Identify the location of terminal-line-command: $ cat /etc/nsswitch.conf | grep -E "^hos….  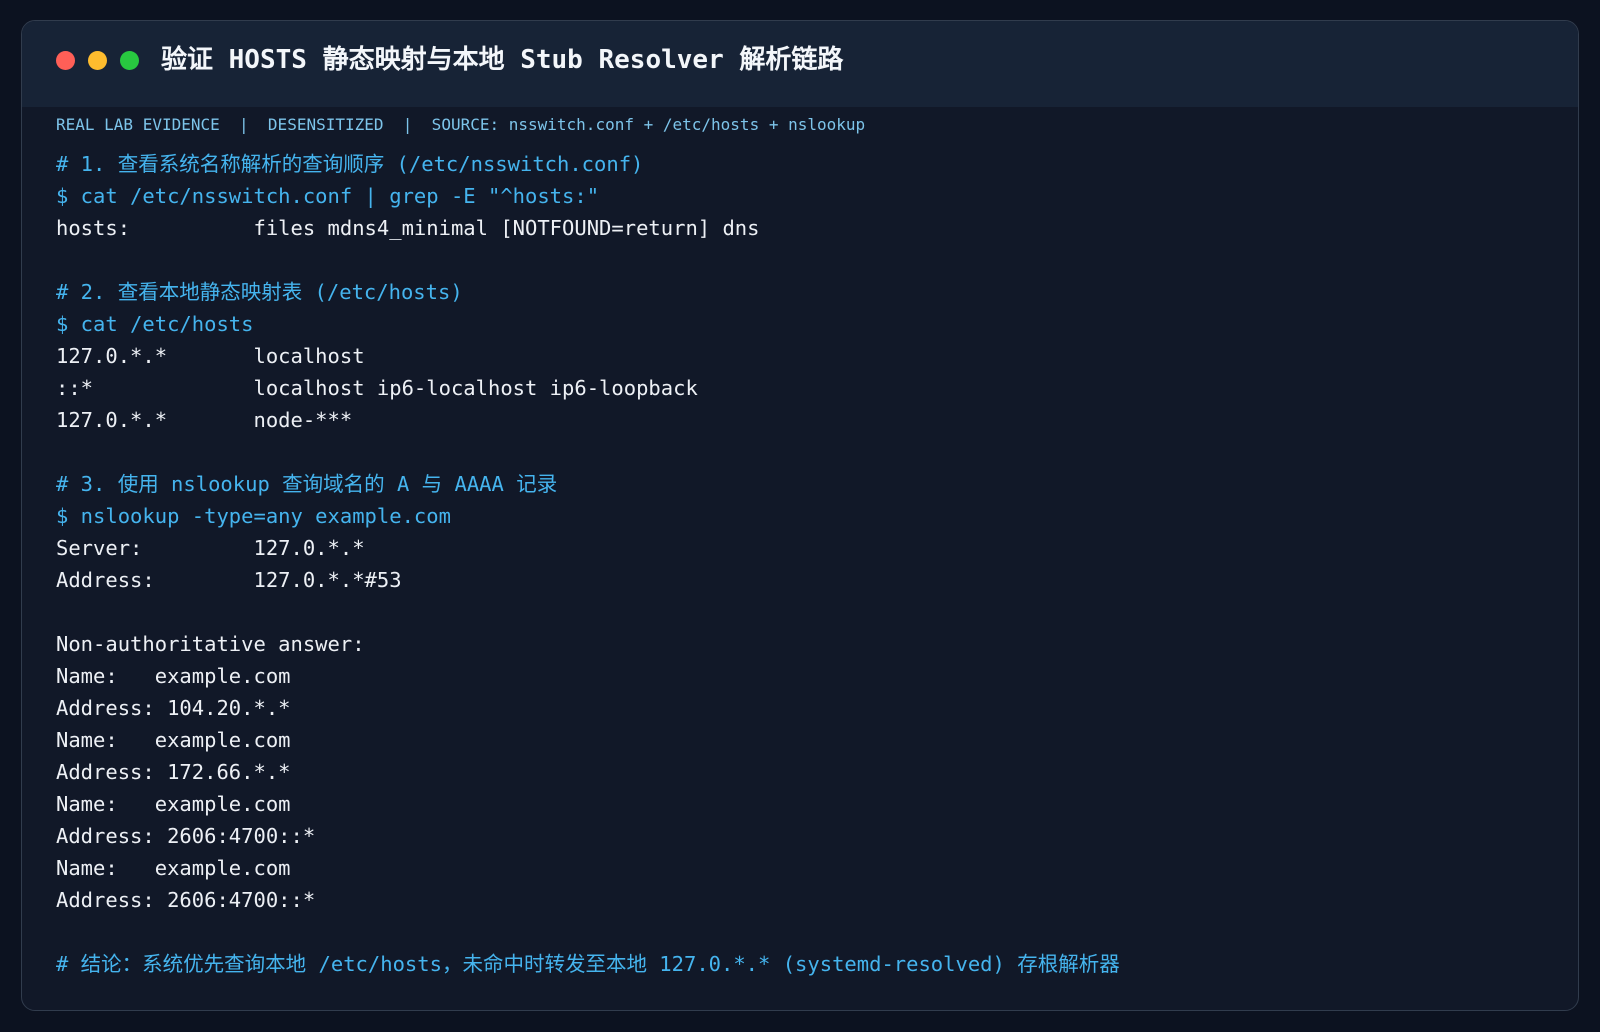
(328, 196).